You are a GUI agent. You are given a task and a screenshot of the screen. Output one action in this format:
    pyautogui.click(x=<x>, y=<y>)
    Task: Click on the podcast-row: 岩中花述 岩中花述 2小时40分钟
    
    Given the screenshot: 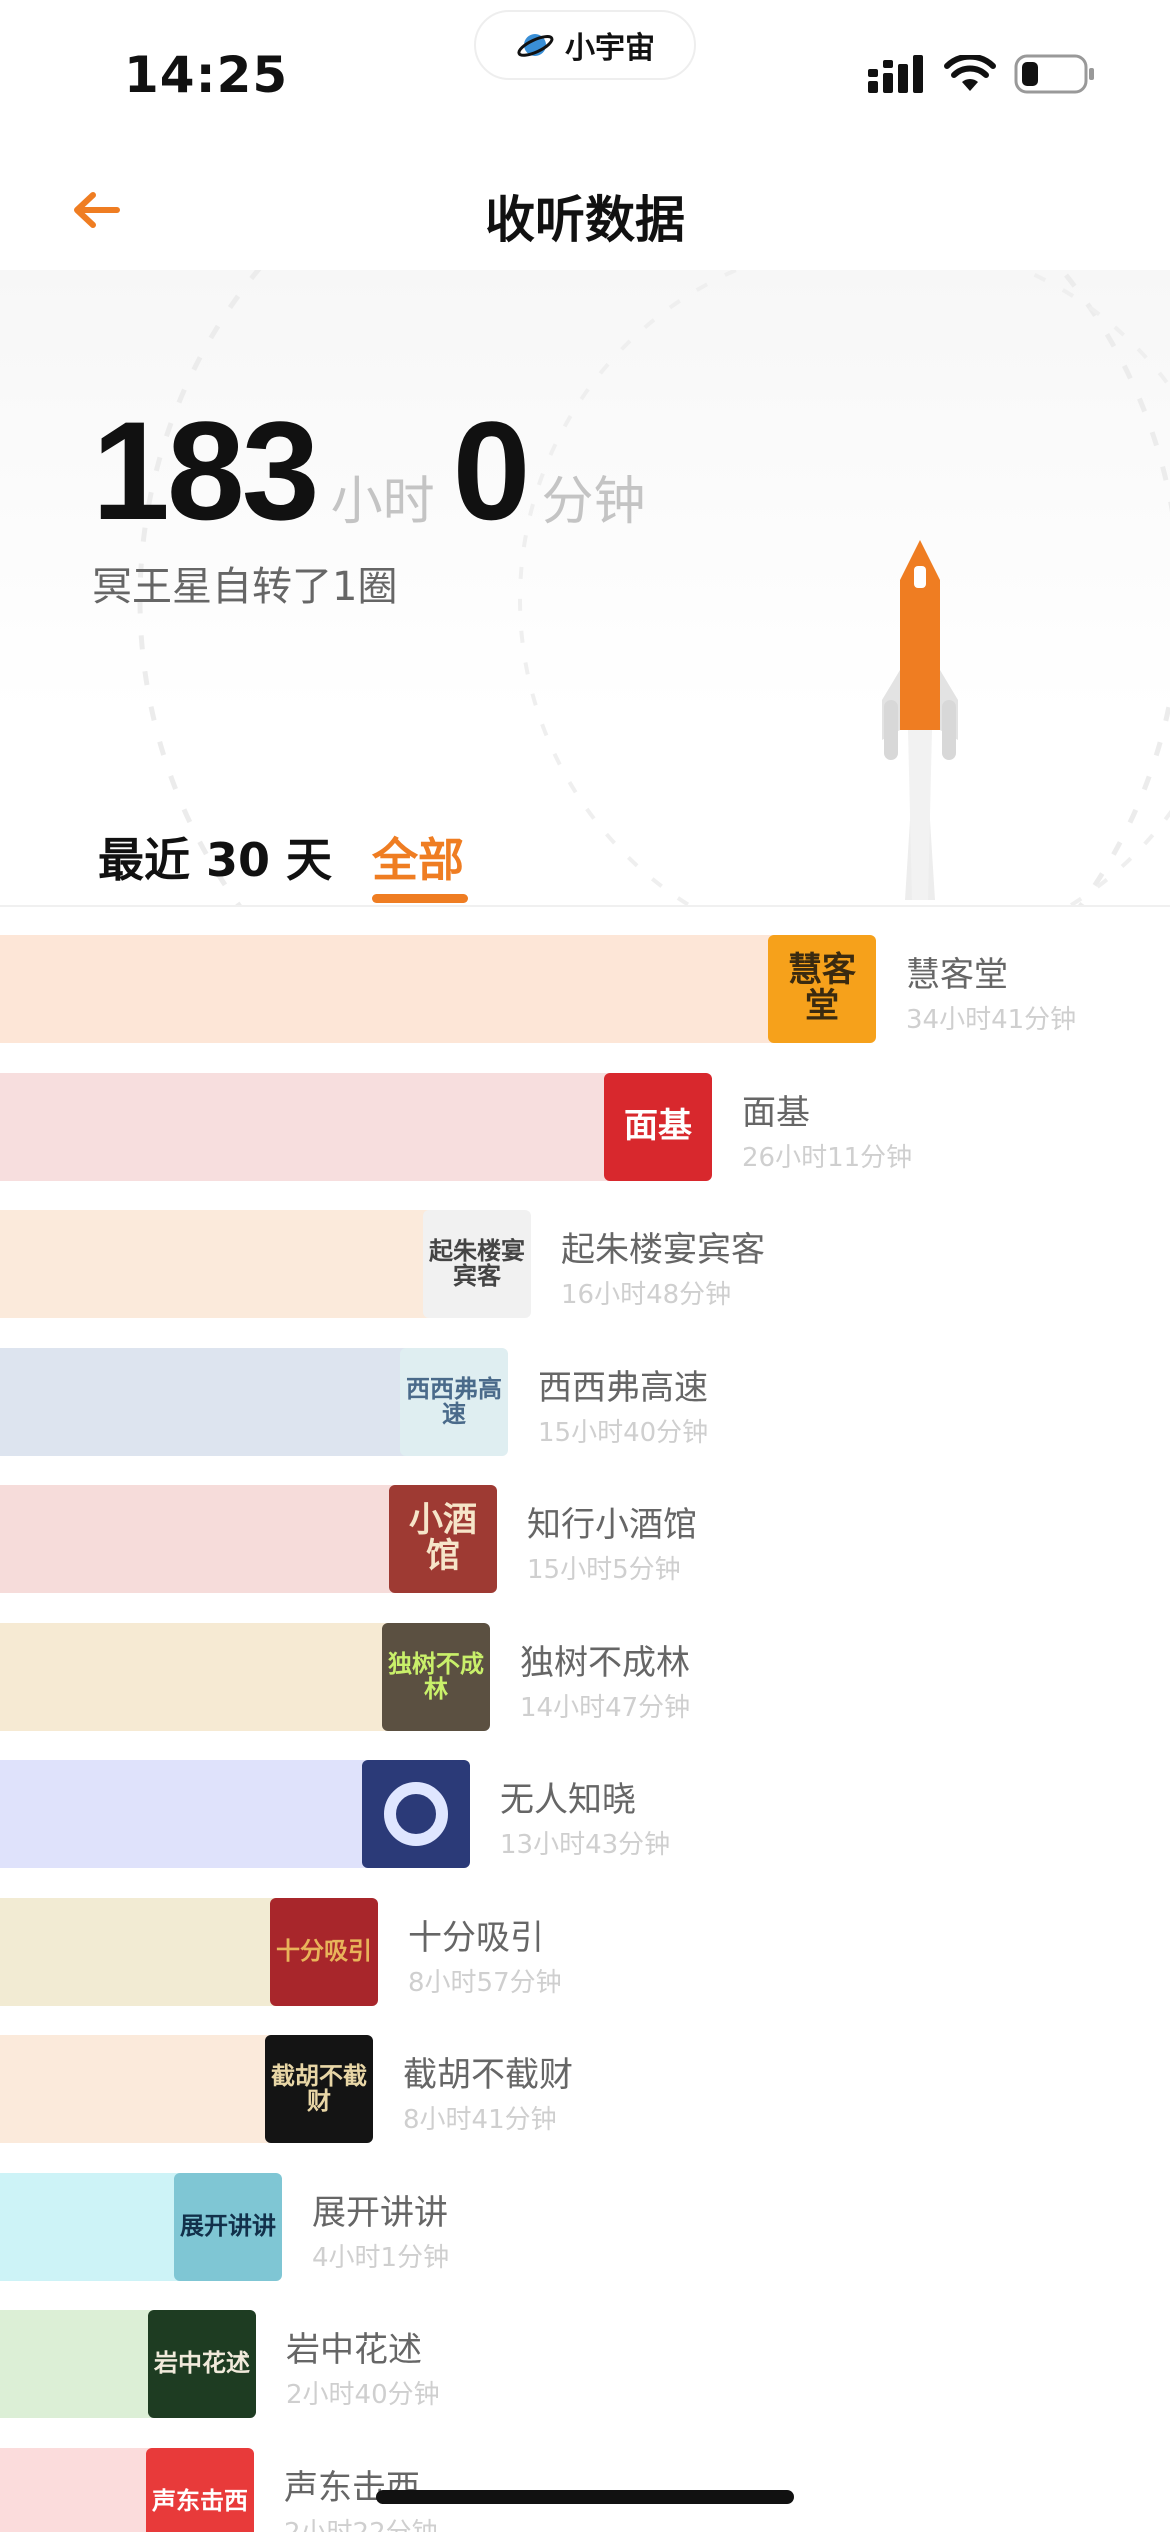 What is the action you would take?
    pyautogui.click(x=585, y=2365)
    